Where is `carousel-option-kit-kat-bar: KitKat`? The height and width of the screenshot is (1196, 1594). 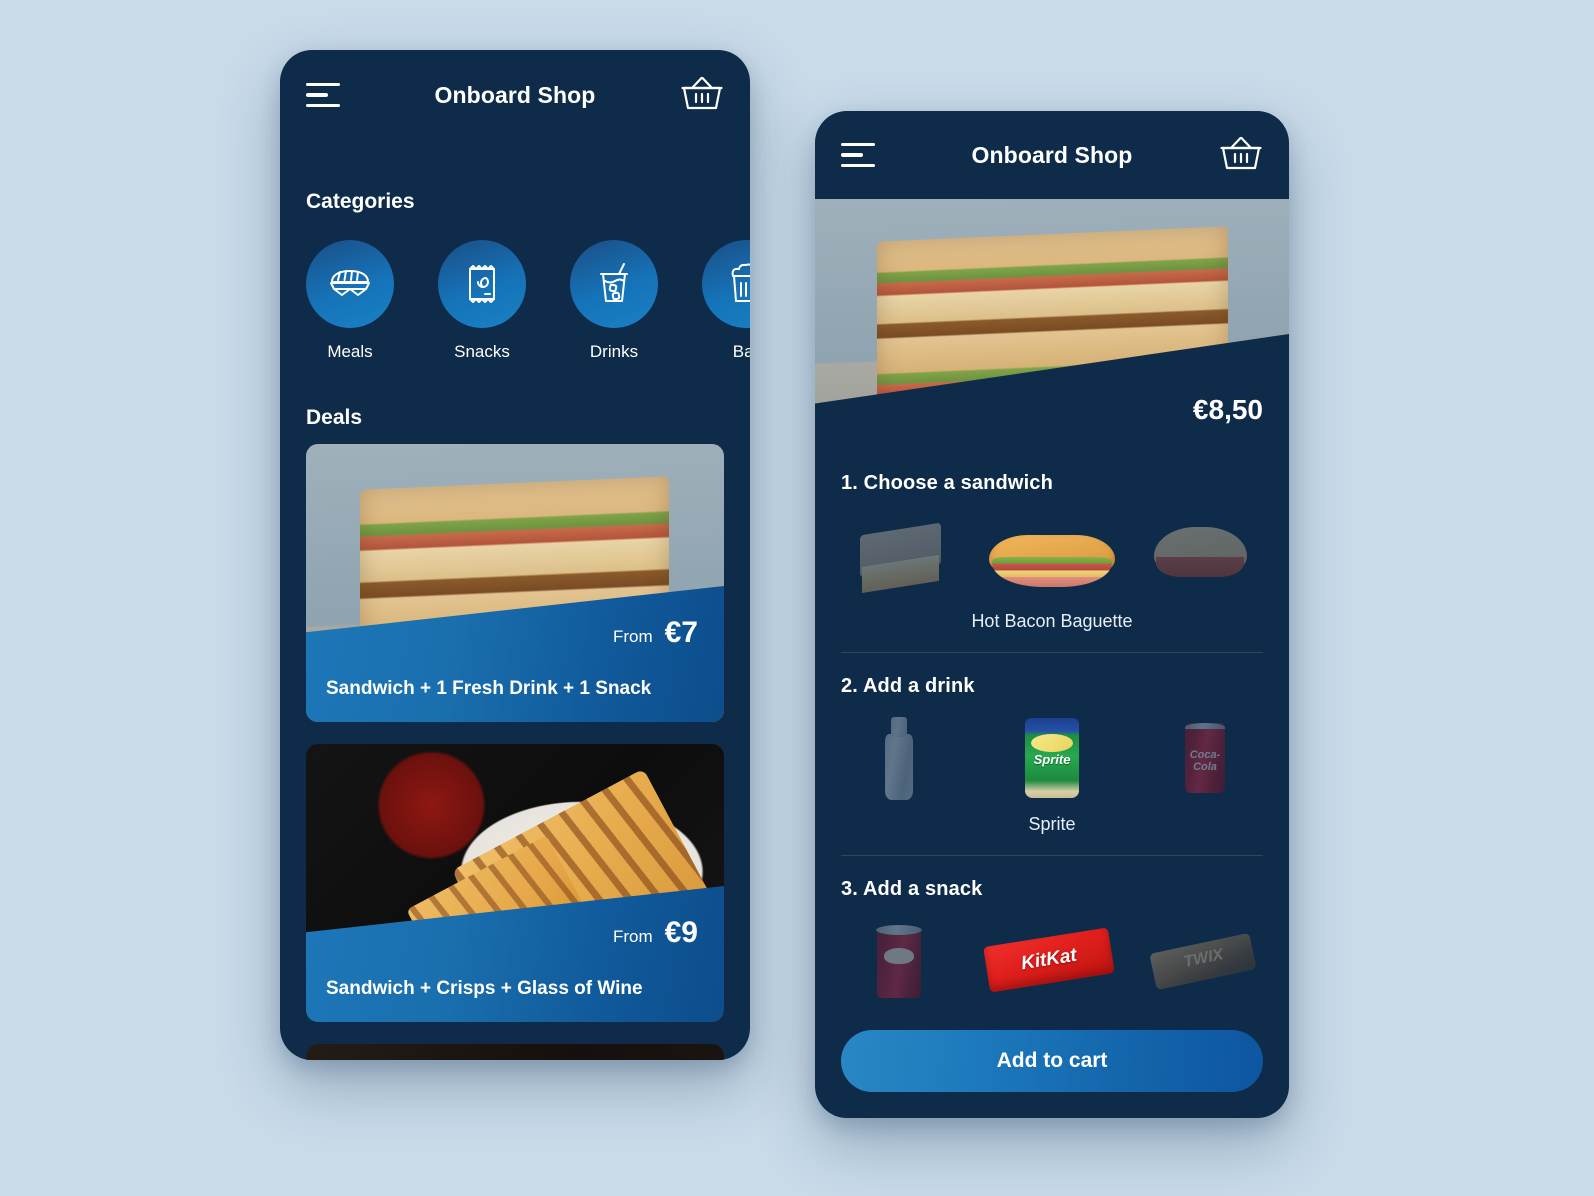 carousel-option-kit-kat-bar: KitKat is located at coordinates (1052, 961).